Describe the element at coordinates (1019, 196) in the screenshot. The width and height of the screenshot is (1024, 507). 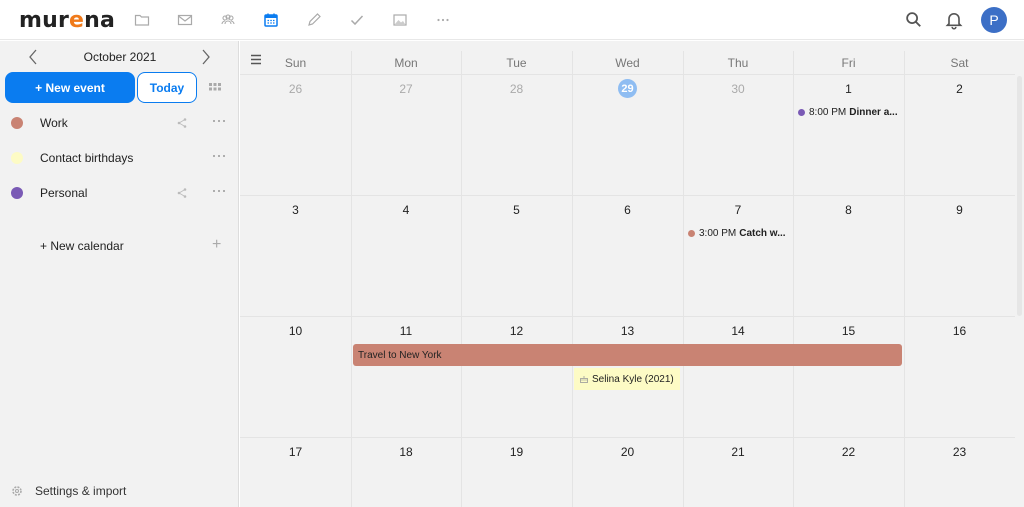
I see `scrollbar` at that location.